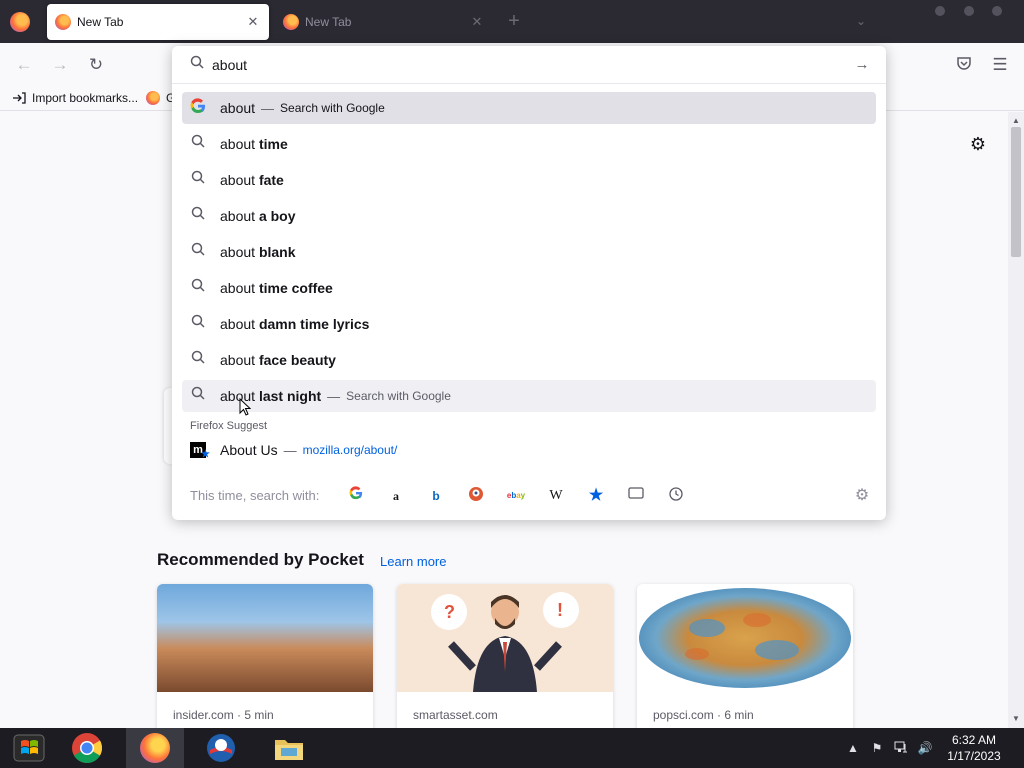 The height and width of the screenshot is (768, 1024). What do you see at coordinates (529, 288) in the screenshot?
I see `suggestion-row: about time coffee` at bounding box center [529, 288].